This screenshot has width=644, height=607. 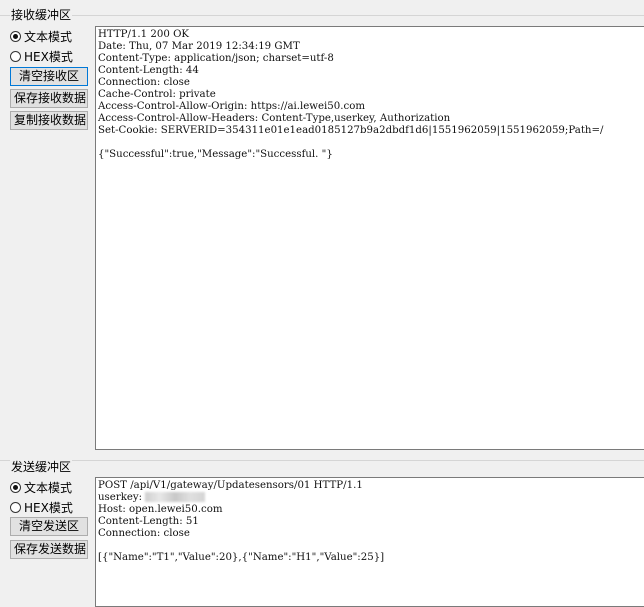 I want to click on copy-receive-button: 复制接收数据, so click(x=49, y=120).